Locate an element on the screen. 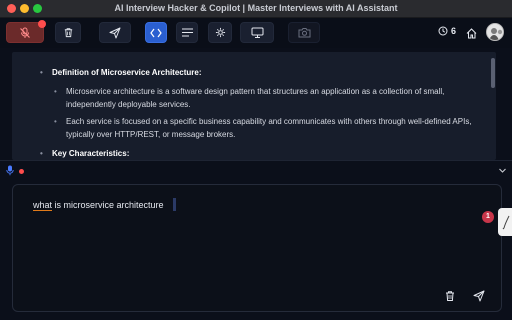 Image resolution: width=512 pixels, height=320 pixels. clear-input-button is located at coordinates (450, 298).